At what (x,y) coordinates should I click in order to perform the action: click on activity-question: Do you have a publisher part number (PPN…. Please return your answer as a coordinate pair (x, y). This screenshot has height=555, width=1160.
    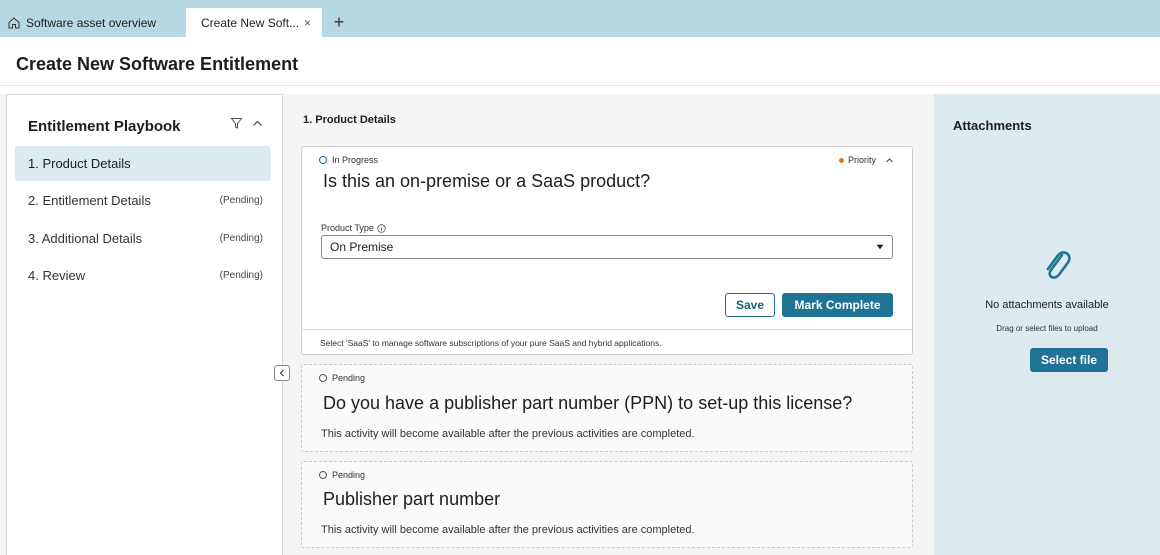
    Looking at the image, I should click on (588, 403).